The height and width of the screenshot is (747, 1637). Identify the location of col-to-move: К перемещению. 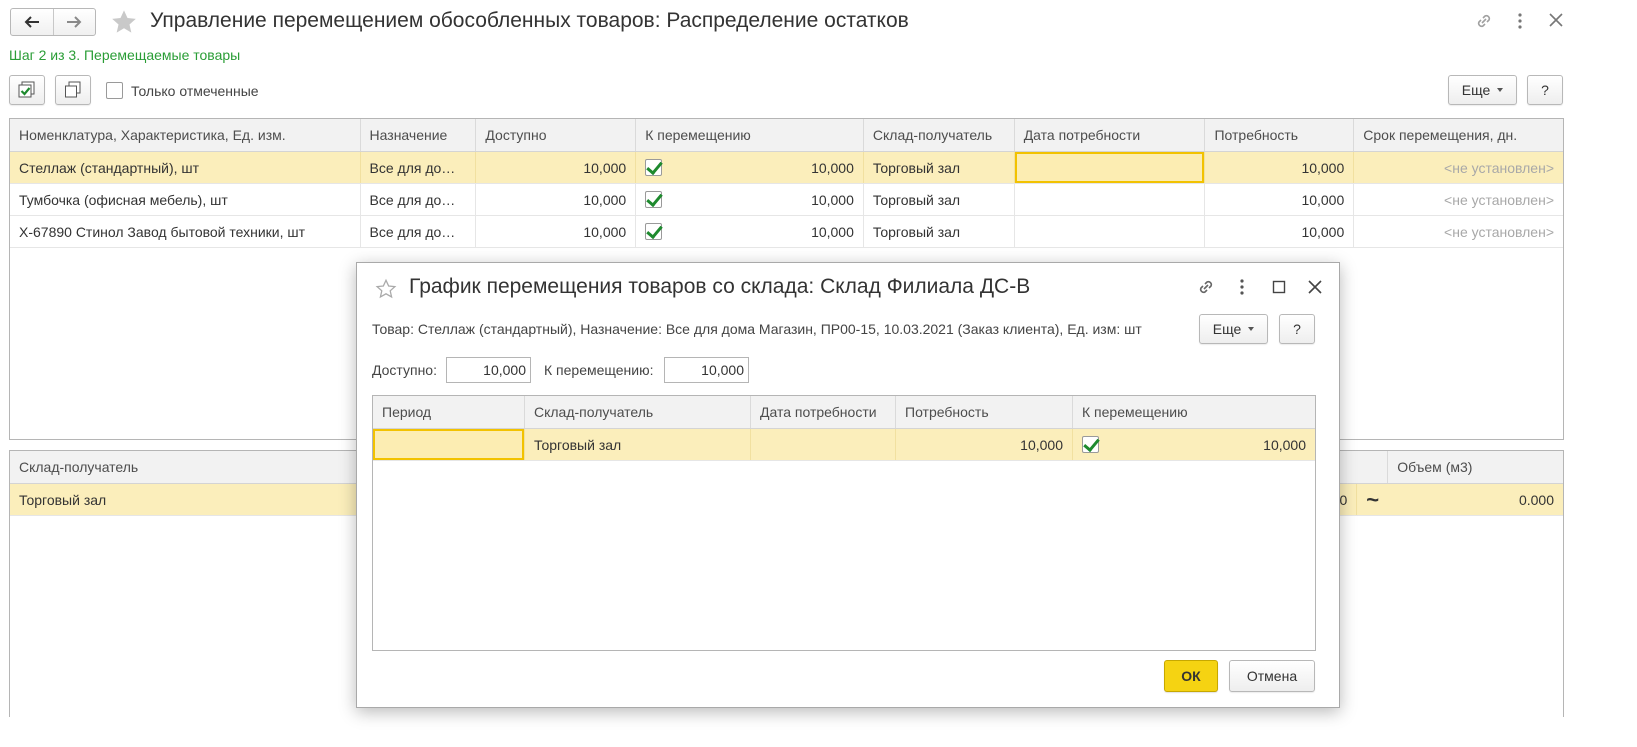
(750, 135).